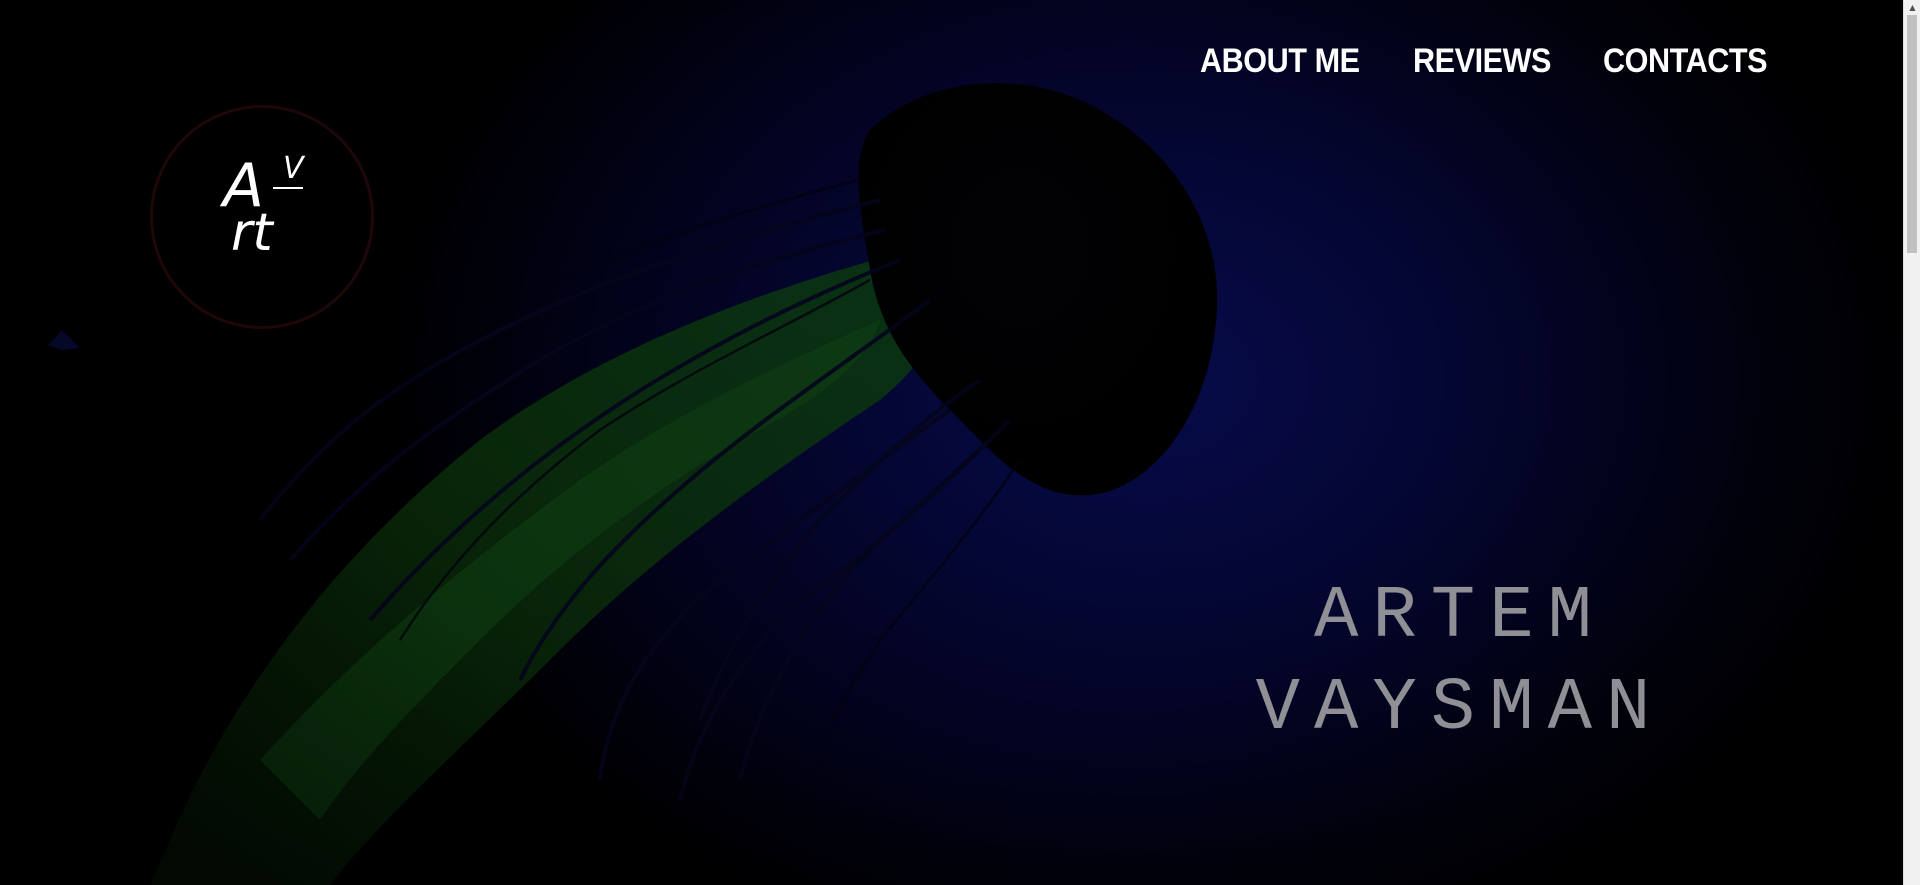 The image size is (1920, 885). I want to click on logo-letter-v: V, so click(294, 168).